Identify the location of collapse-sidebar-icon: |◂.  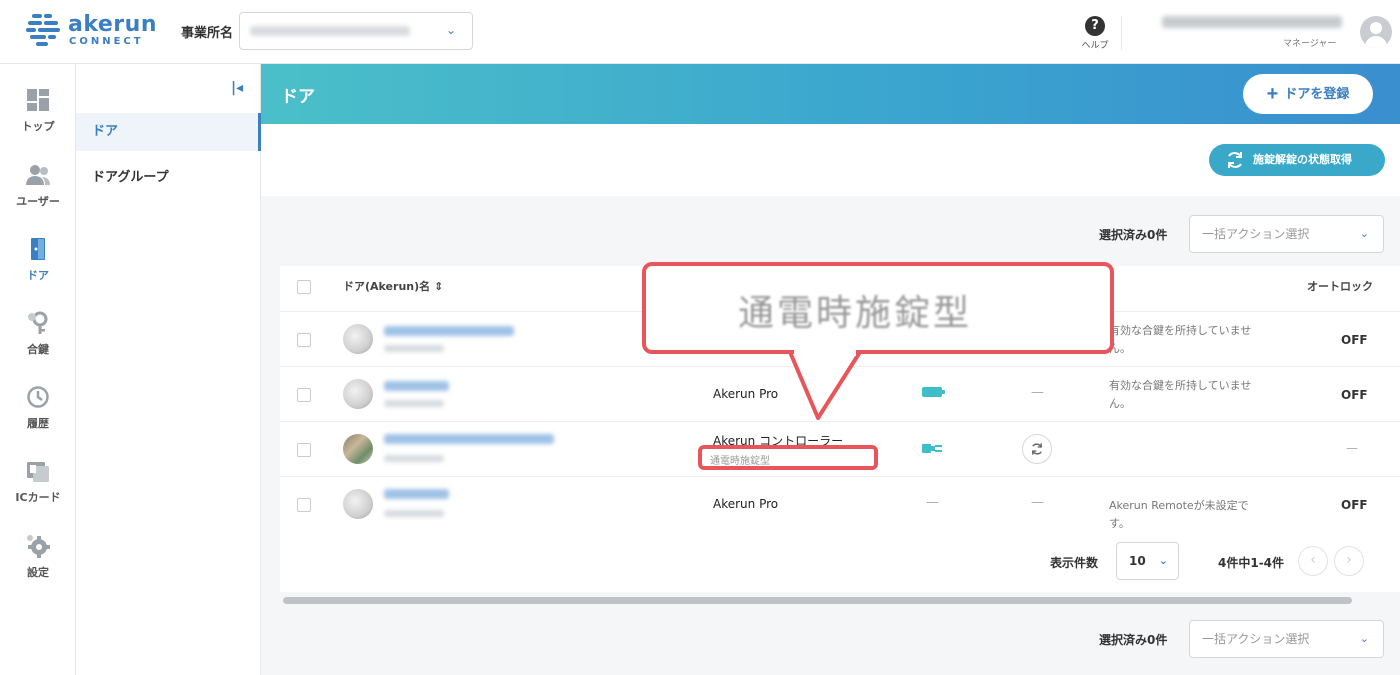
(237, 88).